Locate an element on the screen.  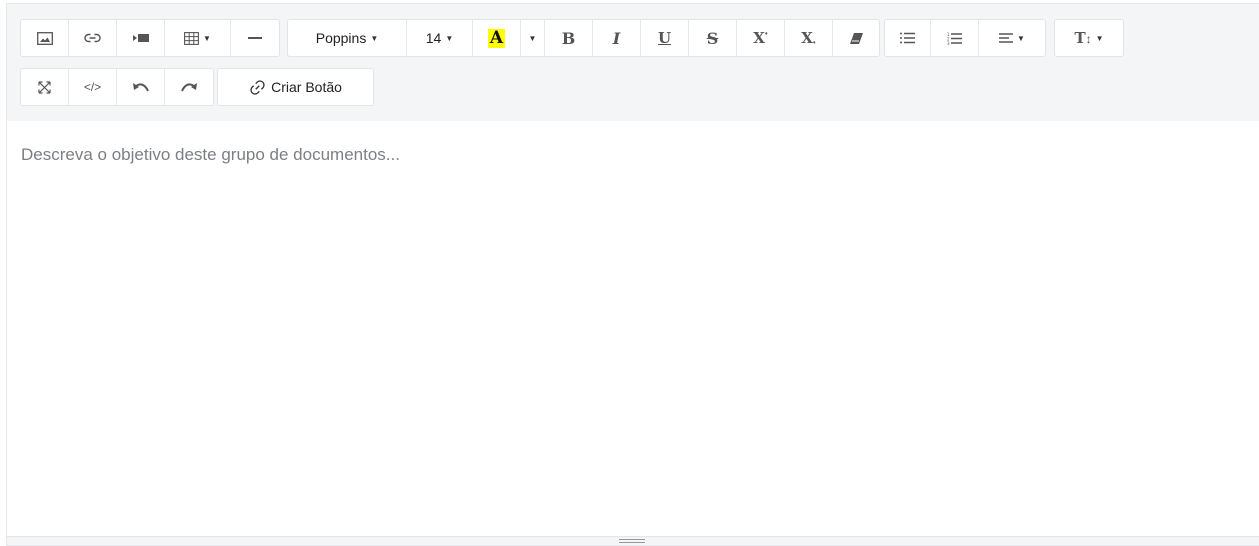
unordered-list-button is located at coordinates (908, 38).